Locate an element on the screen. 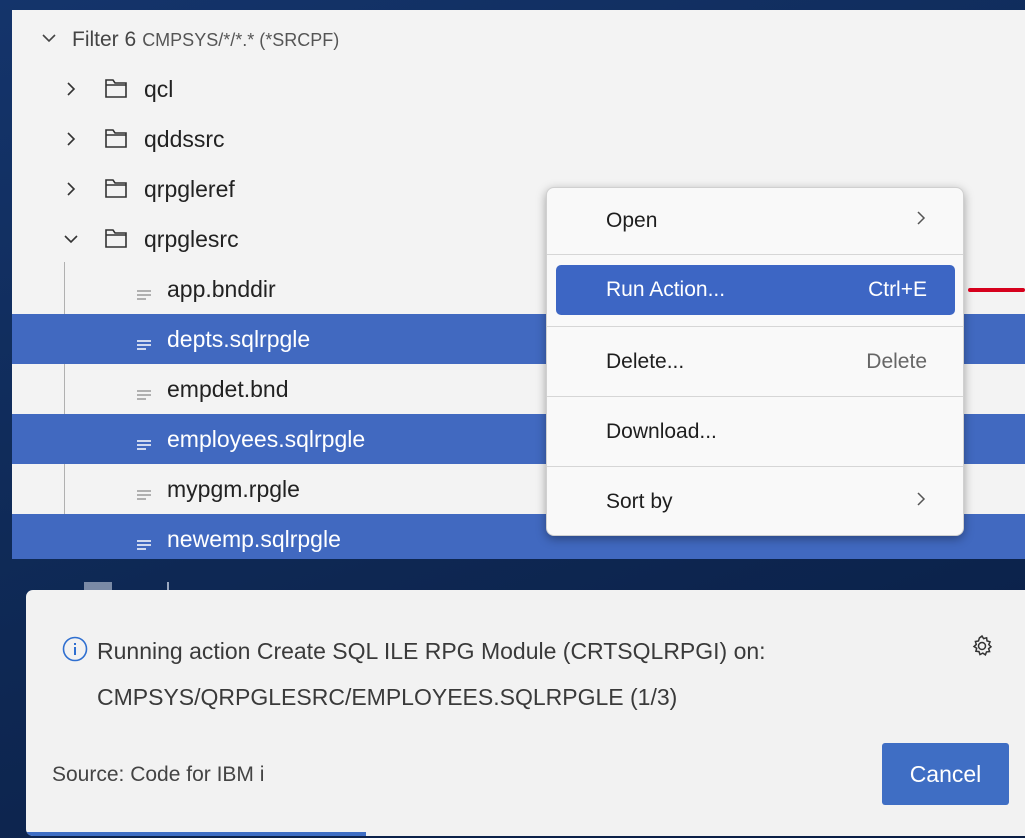  filter-label: Filter 6 CMPSYS/*/*.* (*SRCPF) is located at coordinates (206, 39).